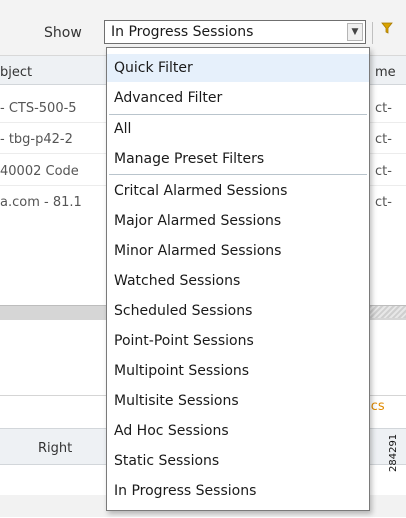  What do you see at coordinates (41, 202) in the screenshot?
I see `table-cell-object: a.com - 81.1` at bounding box center [41, 202].